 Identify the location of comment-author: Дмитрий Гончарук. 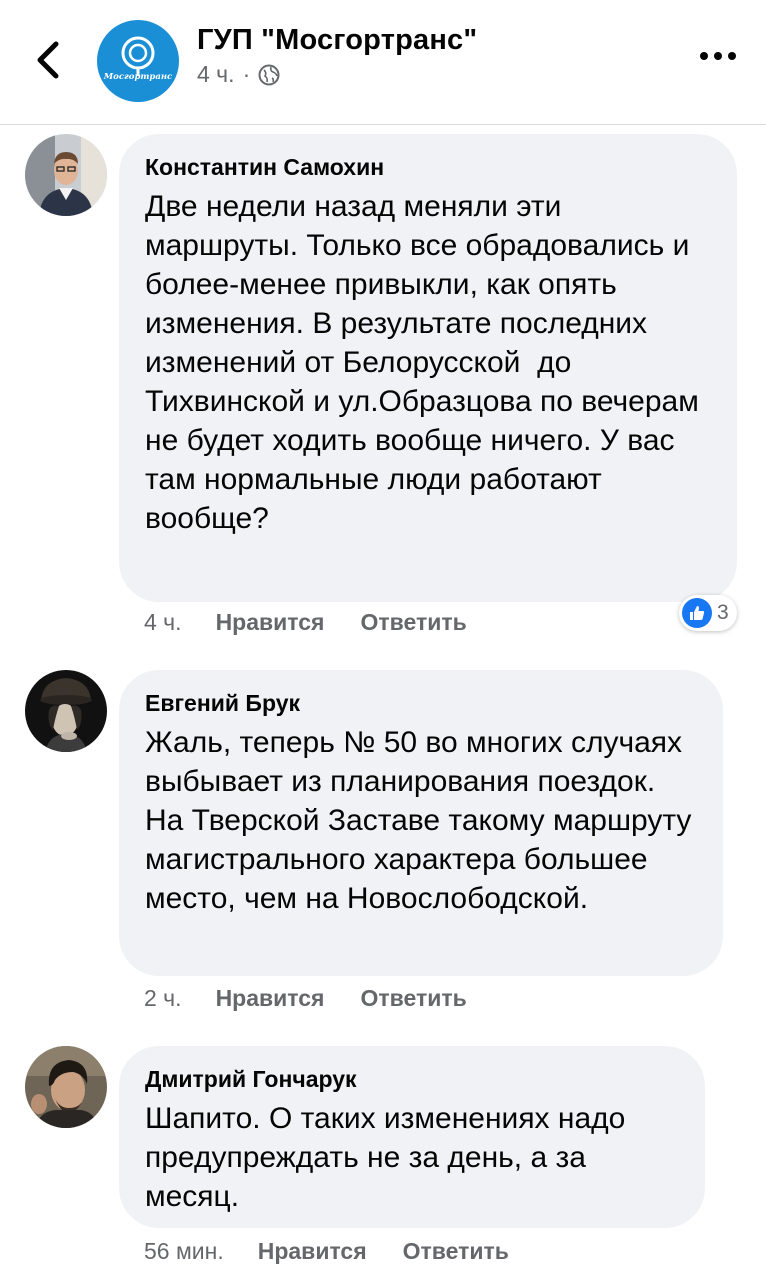
(412, 1079).